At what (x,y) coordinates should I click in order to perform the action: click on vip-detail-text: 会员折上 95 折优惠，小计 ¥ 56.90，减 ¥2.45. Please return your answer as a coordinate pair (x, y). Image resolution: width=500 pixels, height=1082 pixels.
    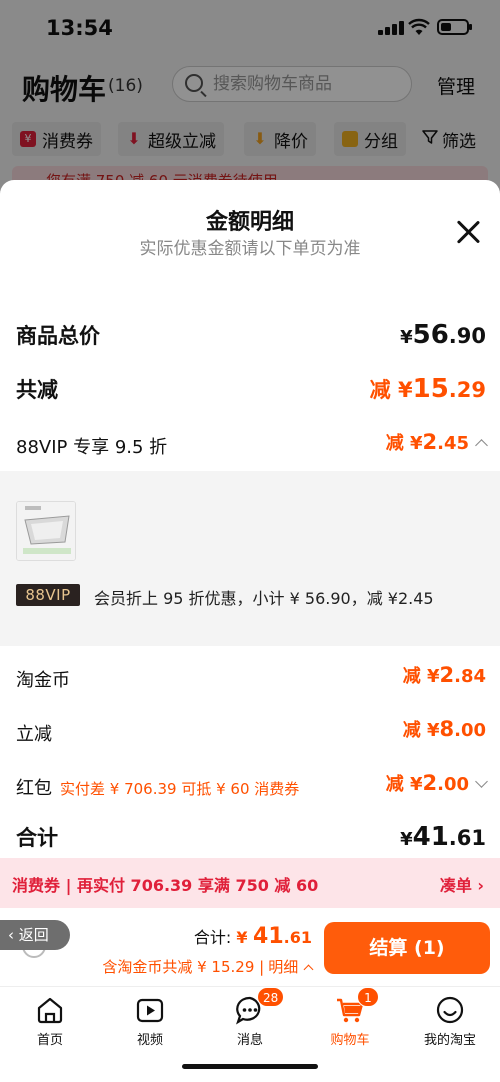
    Looking at the image, I should click on (264, 598).